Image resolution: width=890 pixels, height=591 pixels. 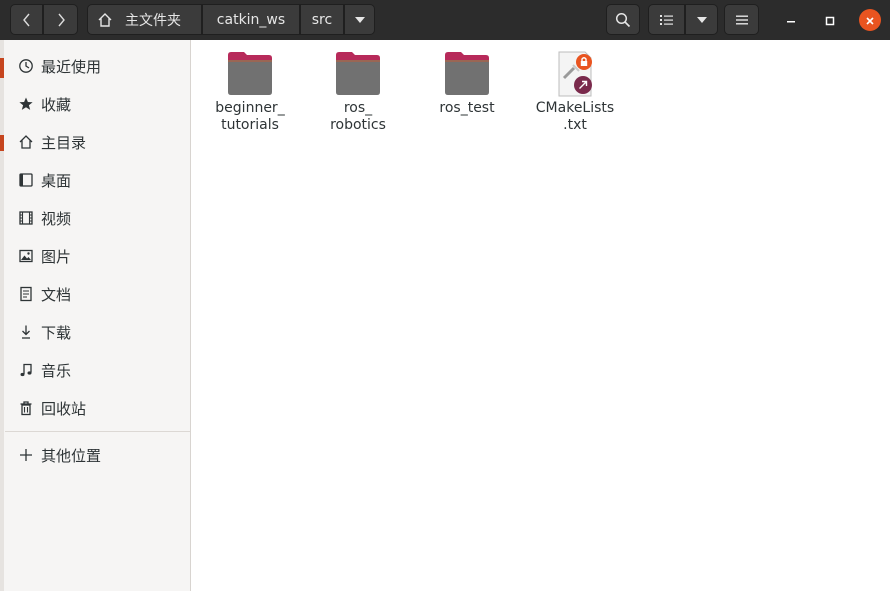 What do you see at coordinates (97, 431) in the screenshot?
I see `sidebar-separator` at bounding box center [97, 431].